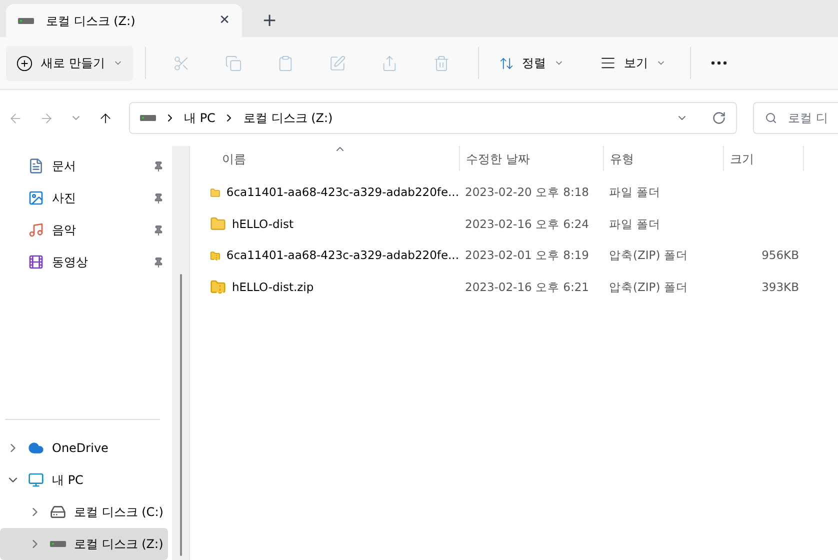 Image resolution: width=838 pixels, height=560 pixels. What do you see at coordinates (36, 262) in the screenshot?
I see `videos-icon` at bounding box center [36, 262].